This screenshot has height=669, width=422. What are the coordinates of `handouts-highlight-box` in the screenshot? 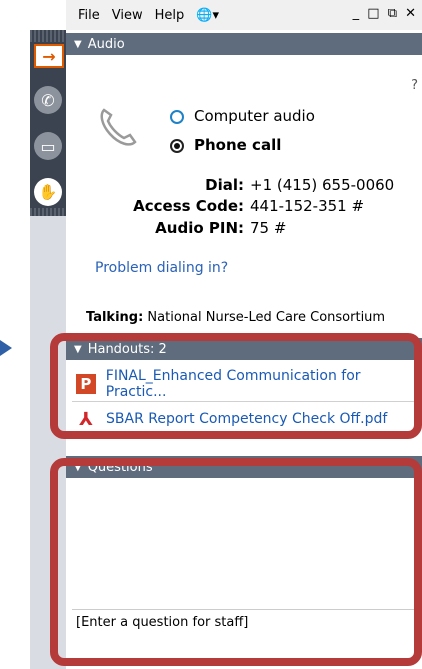 It's located at (236, 386).